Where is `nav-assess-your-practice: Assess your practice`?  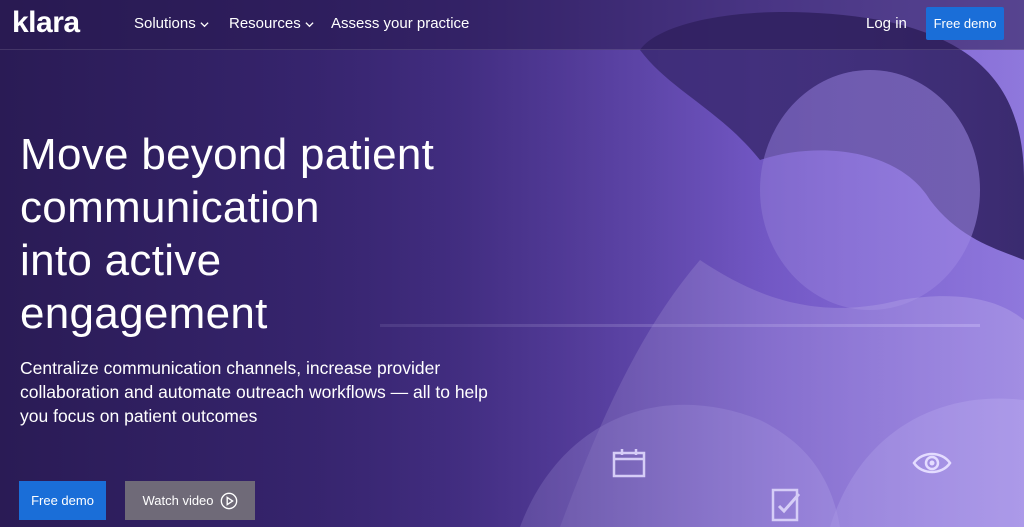
nav-assess-your-practice: Assess your practice is located at coordinates (400, 24).